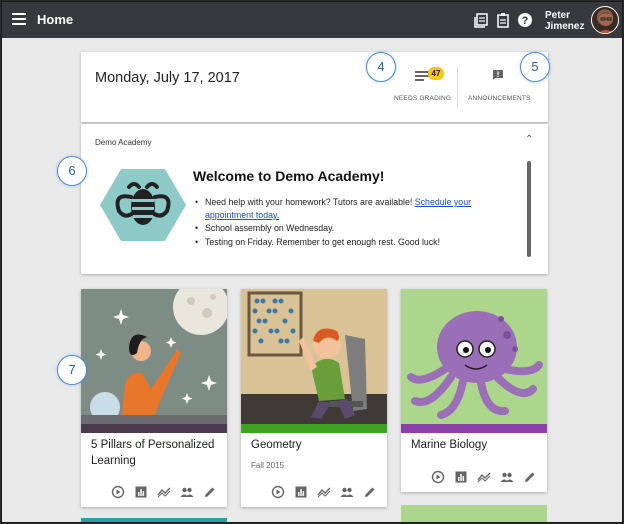  I want to click on avatar, so click(605, 20).